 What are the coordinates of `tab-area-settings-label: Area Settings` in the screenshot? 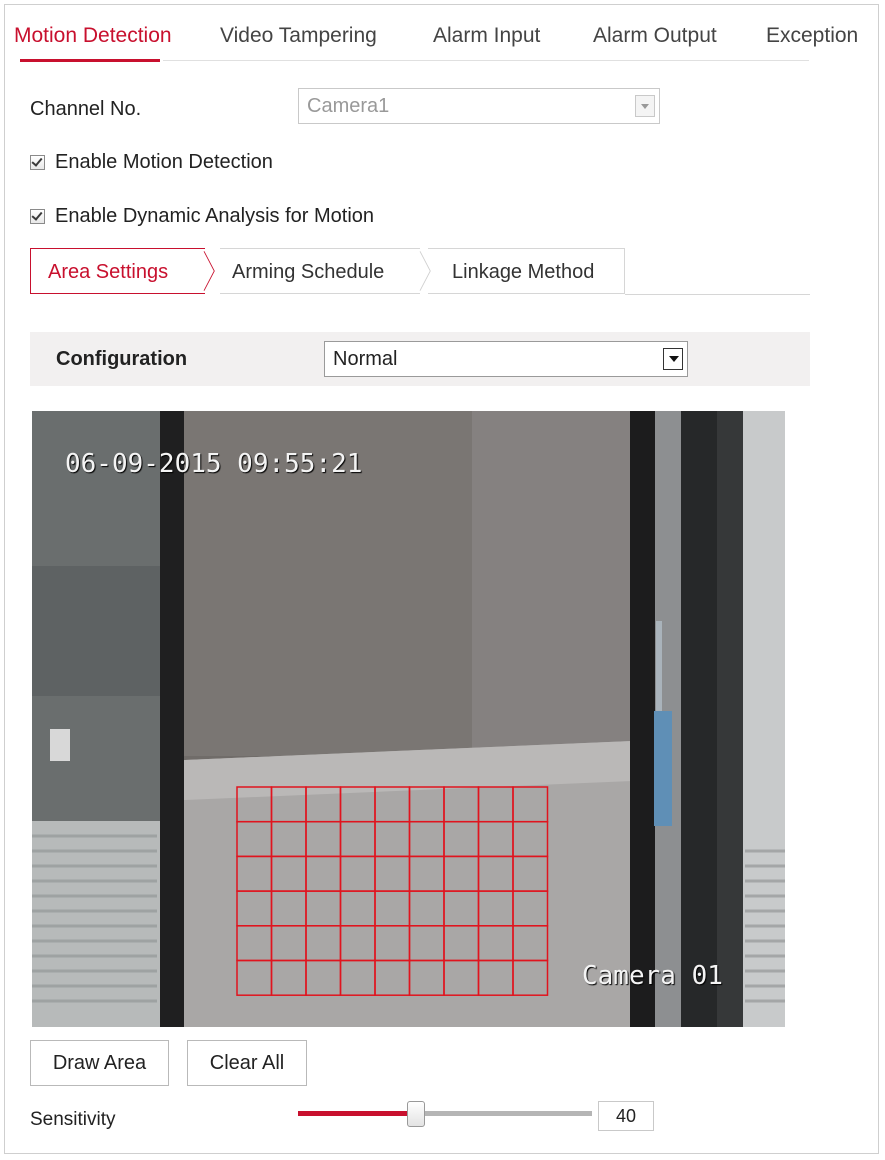 It's located at (108, 272).